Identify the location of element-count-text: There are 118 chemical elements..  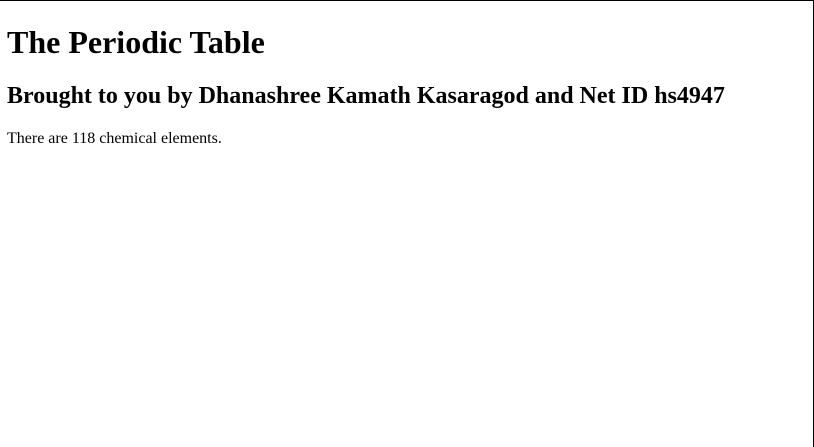
(114, 138).